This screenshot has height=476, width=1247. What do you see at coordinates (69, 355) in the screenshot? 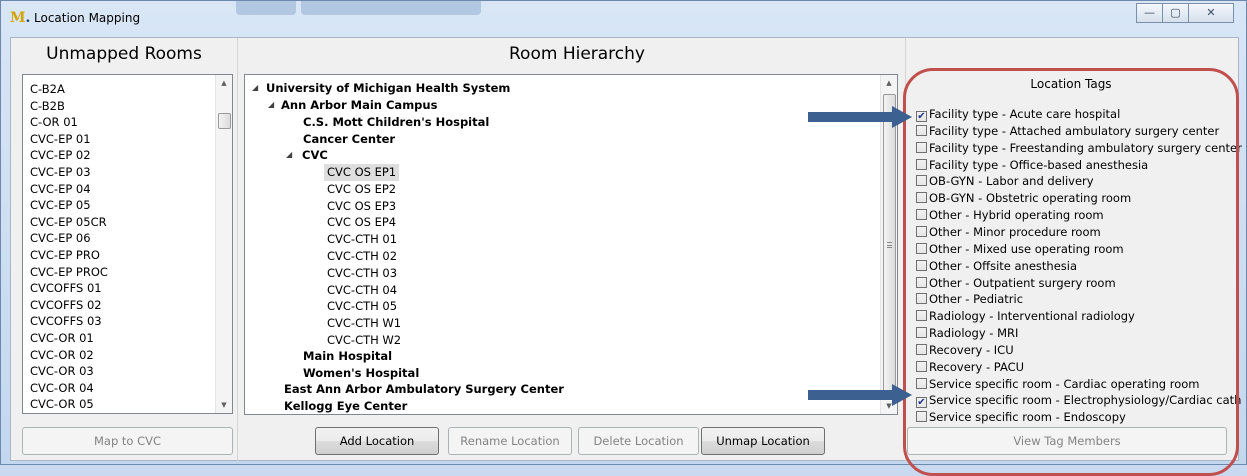
I see `list-item: CVC-OR 02` at bounding box center [69, 355].